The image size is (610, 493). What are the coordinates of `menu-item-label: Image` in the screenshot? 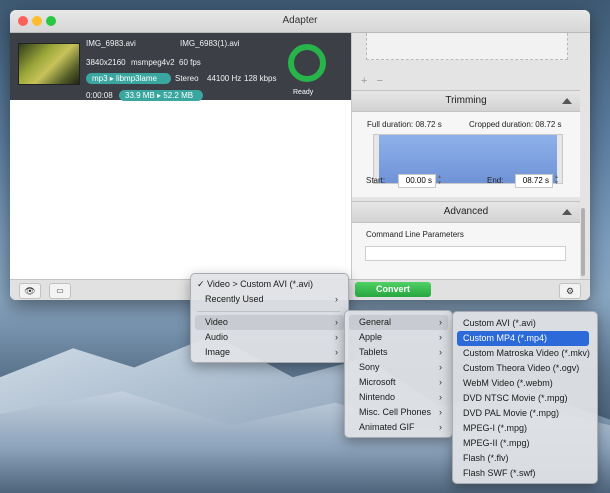 It's located at (218, 352).